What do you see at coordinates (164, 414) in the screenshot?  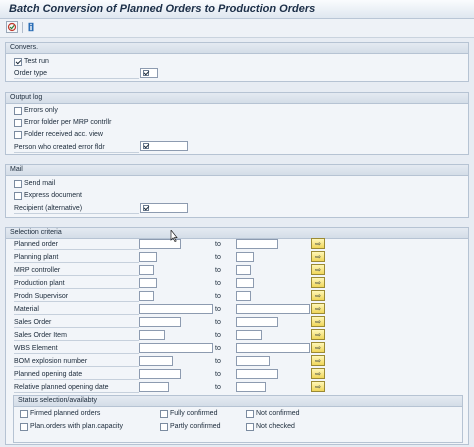 I see `fully-confirmed-checkbox` at bounding box center [164, 414].